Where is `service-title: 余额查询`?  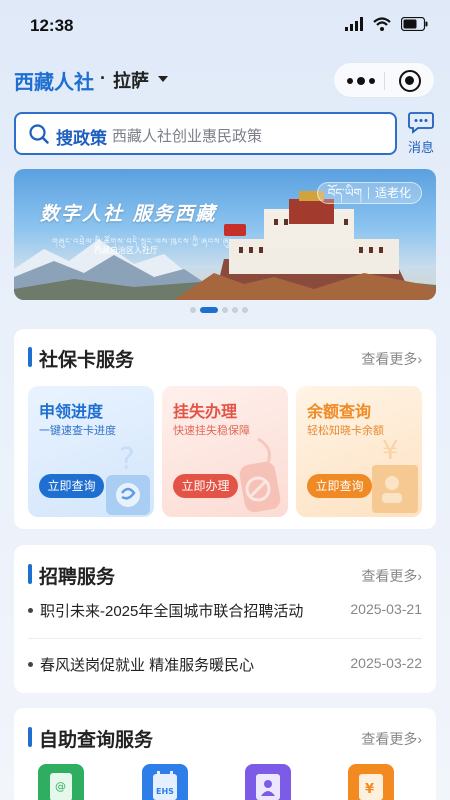
service-title: 余额查询 is located at coordinates (339, 412).